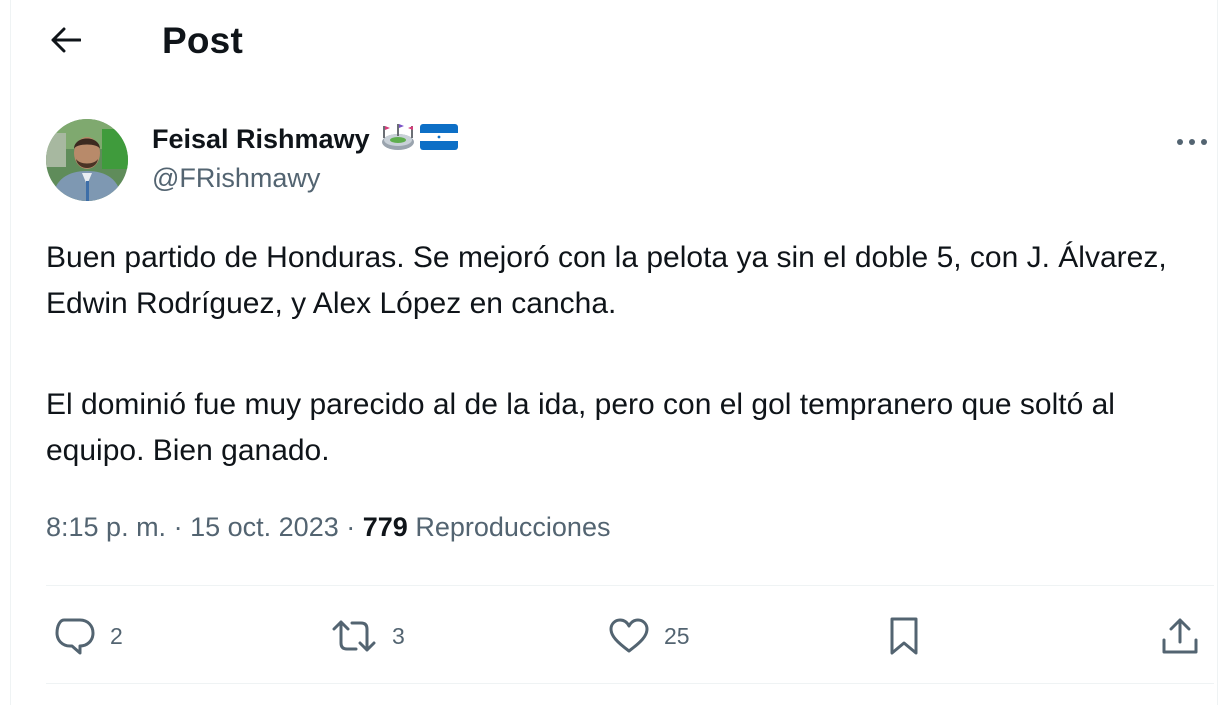 The width and height of the screenshot is (1224, 705). I want to click on repost-icon, so click(354, 636).